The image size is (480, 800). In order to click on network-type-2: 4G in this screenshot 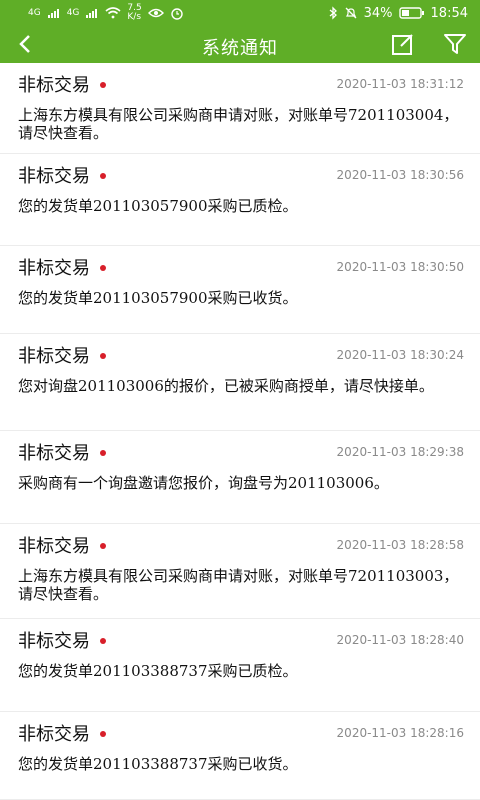, I will do `click(73, 12)`.